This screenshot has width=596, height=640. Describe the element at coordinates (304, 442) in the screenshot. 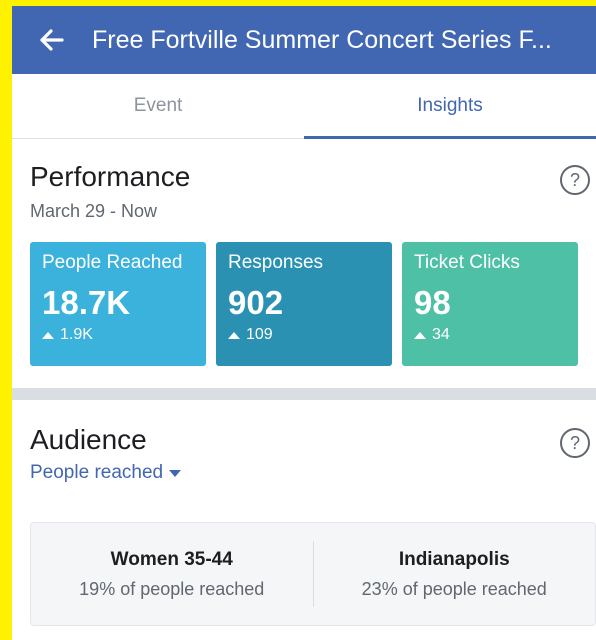

I see `audience-section: Audience ? People reached` at that location.